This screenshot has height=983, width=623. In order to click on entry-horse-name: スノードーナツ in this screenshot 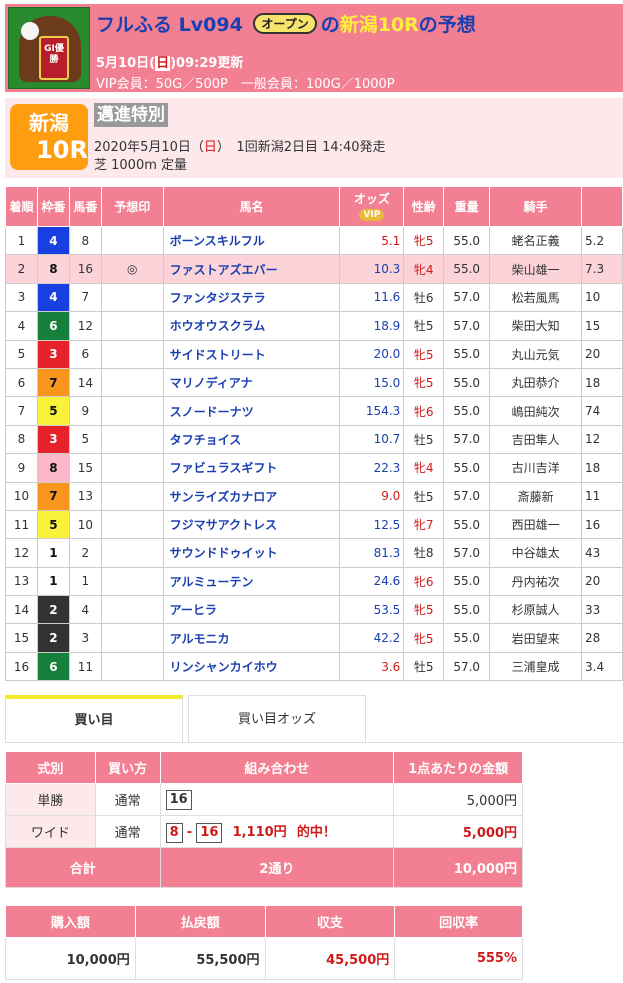, I will do `click(251, 411)`.